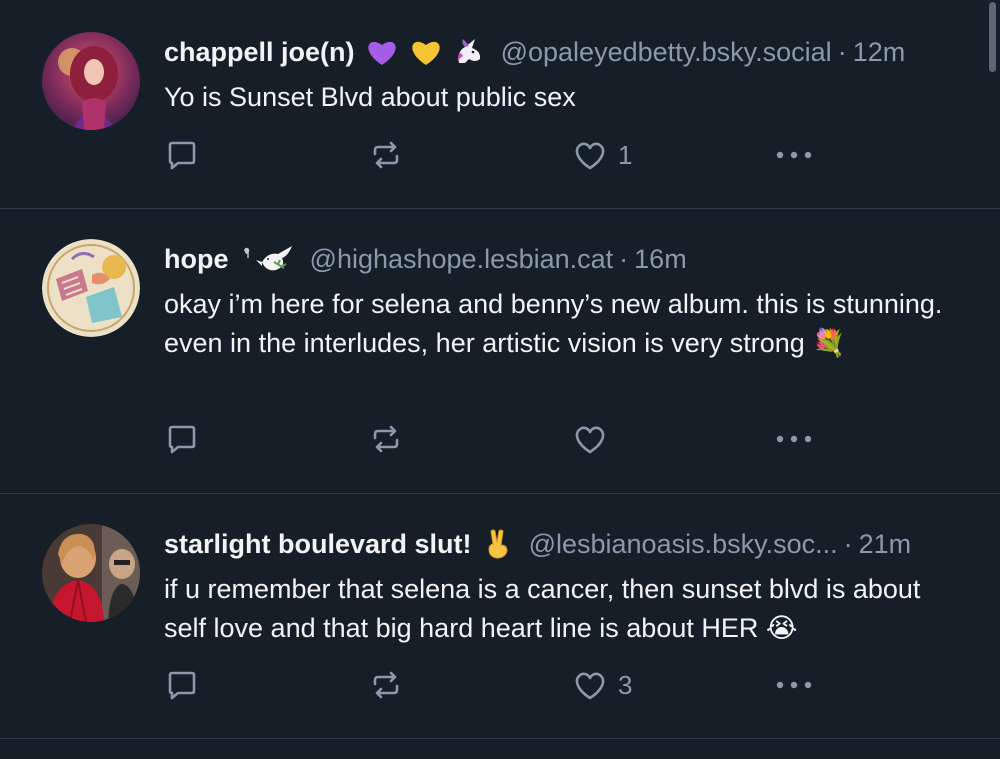  What do you see at coordinates (660, 259) in the screenshot?
I see `timestamp: 16m` at bounding box center [660, 259].